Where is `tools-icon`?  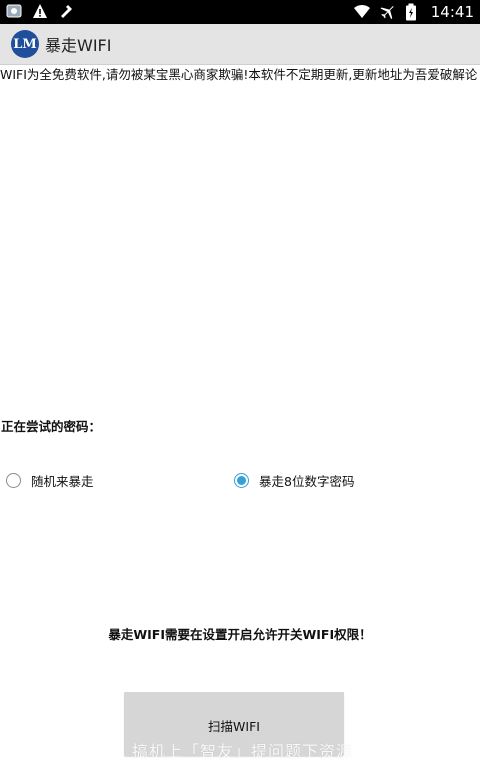
tools-icon is located at coordinates (67, 12).